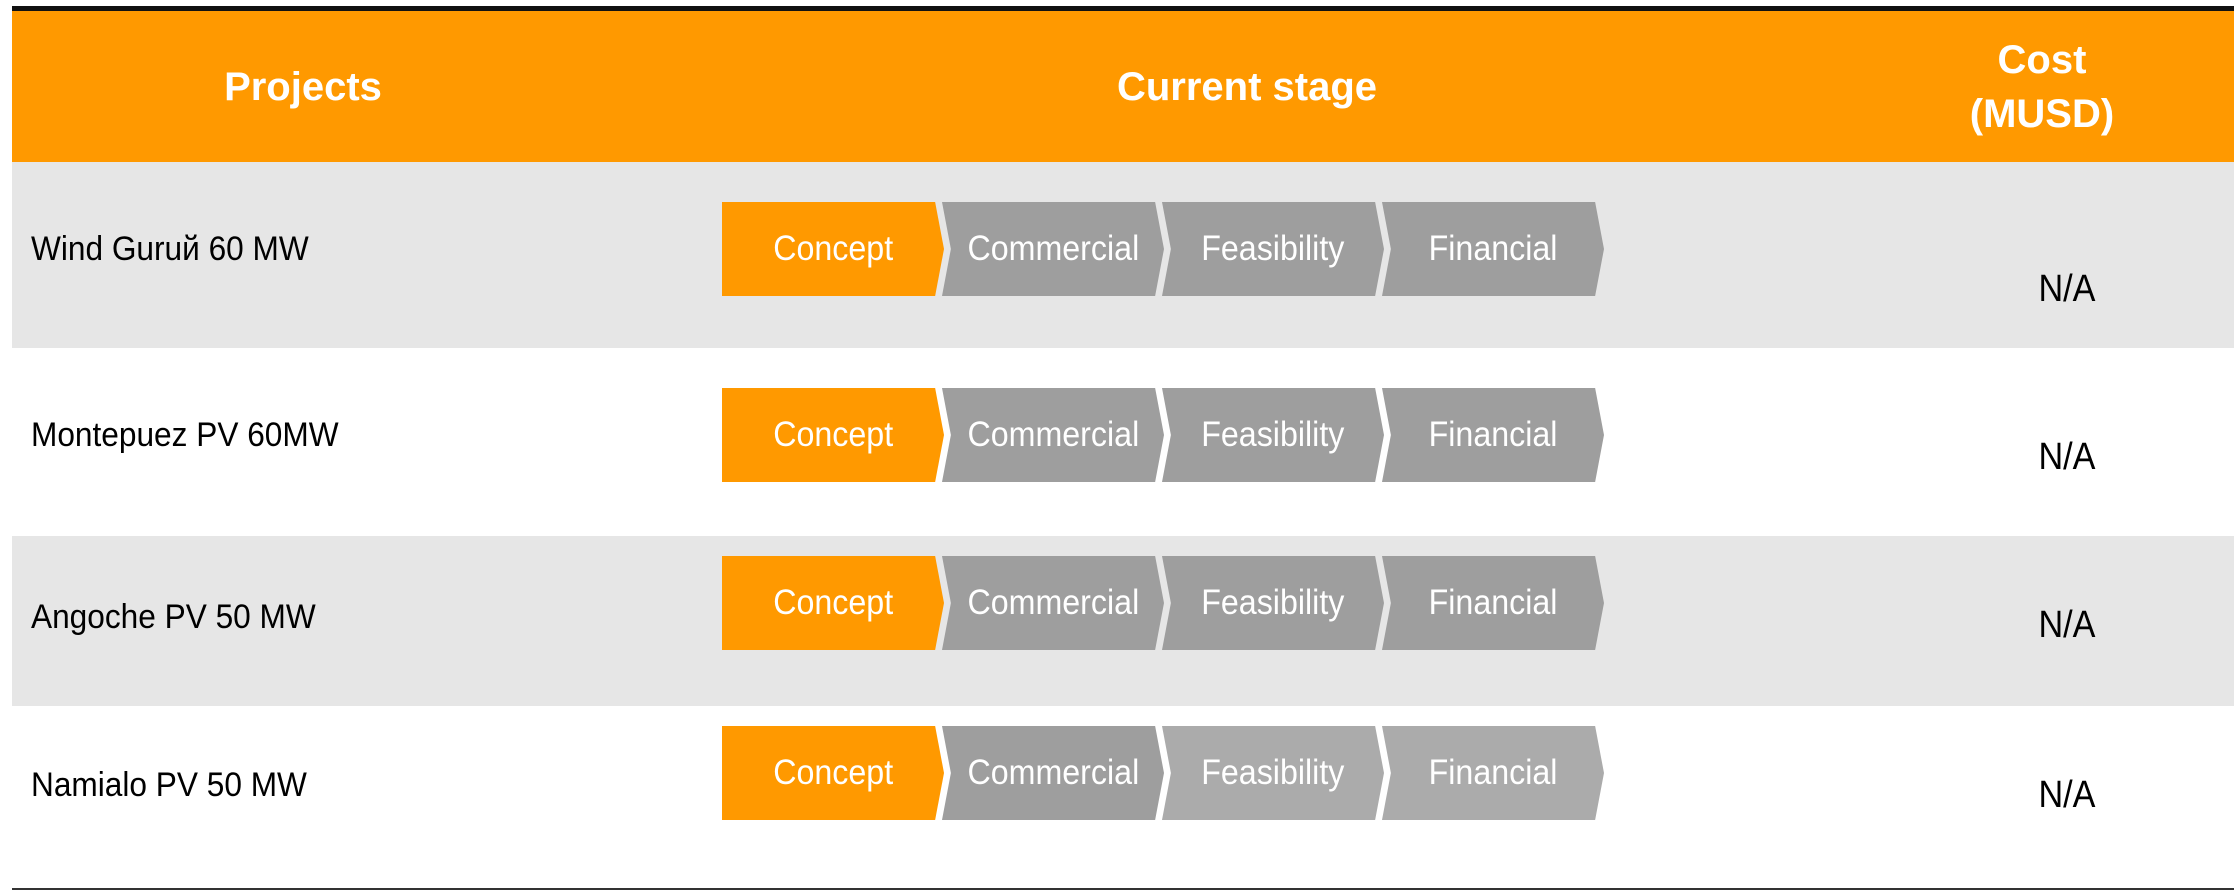 This screenshot has width=2234, height=891. I want to click on project-name: Namialo PV 50 MW, so click(169, 785).